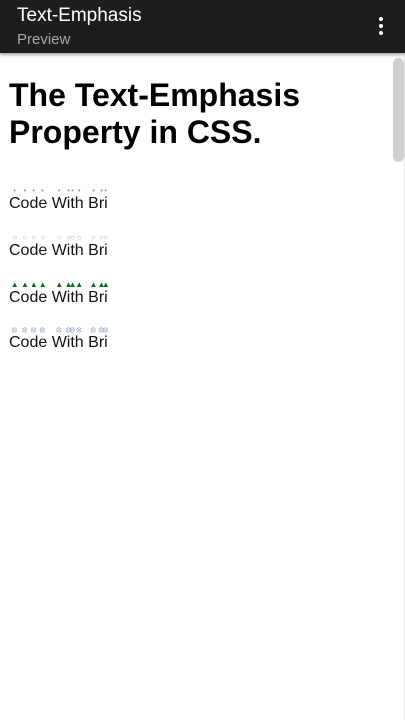 Image resolution: width=405 pixels, height=720 pixels. I want to click on app-bar: Text-Emphasis Preview, so click(202, 26).